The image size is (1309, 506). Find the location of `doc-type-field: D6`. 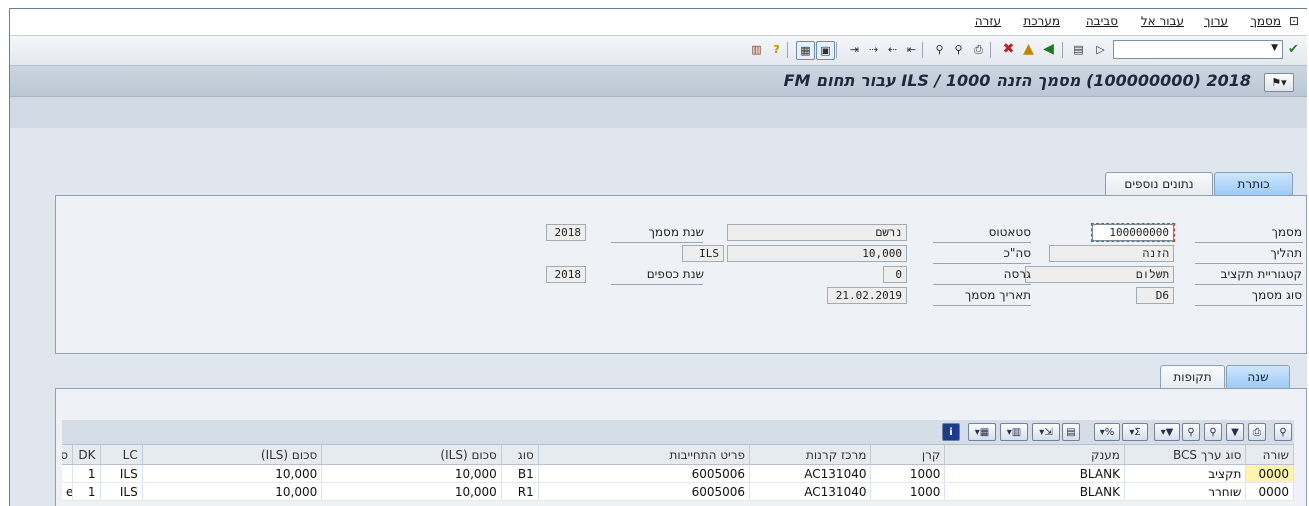

doc-type-field: D6 is located at coordinates (1155, 295).